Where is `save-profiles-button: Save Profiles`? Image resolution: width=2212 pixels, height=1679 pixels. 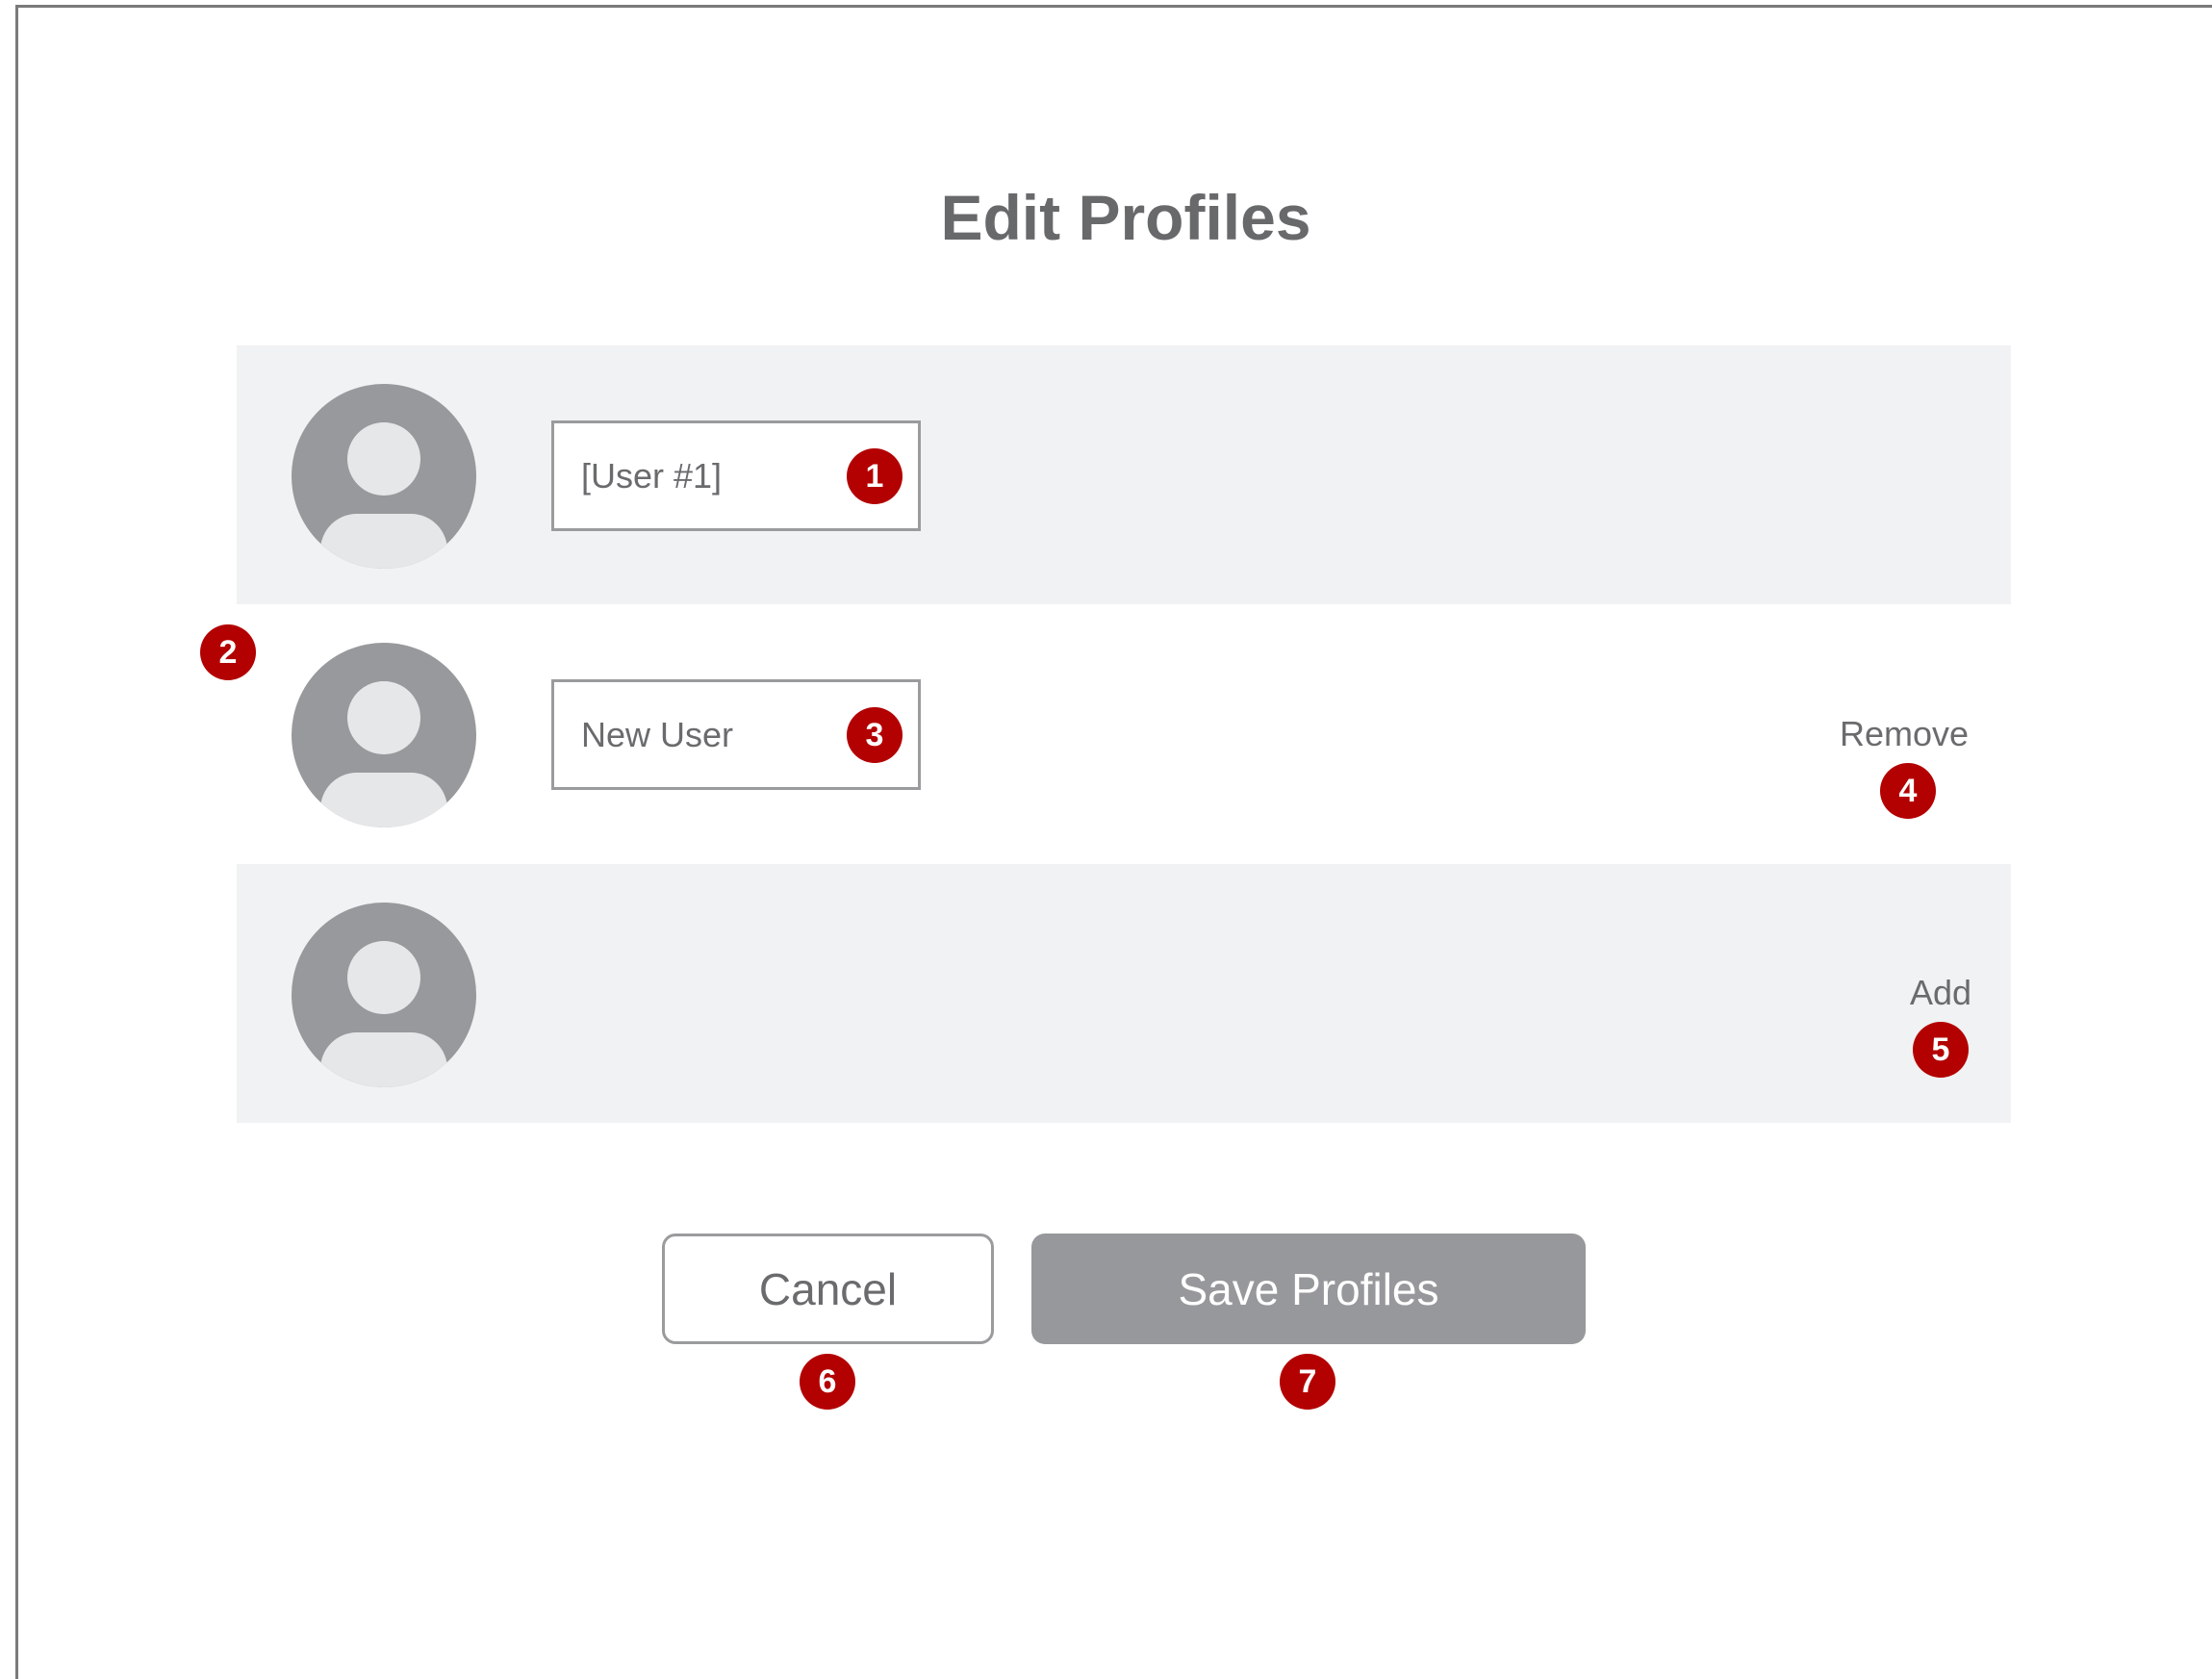 save-profiles-button: Save Profiles is located at coordinates (1308, 1289).